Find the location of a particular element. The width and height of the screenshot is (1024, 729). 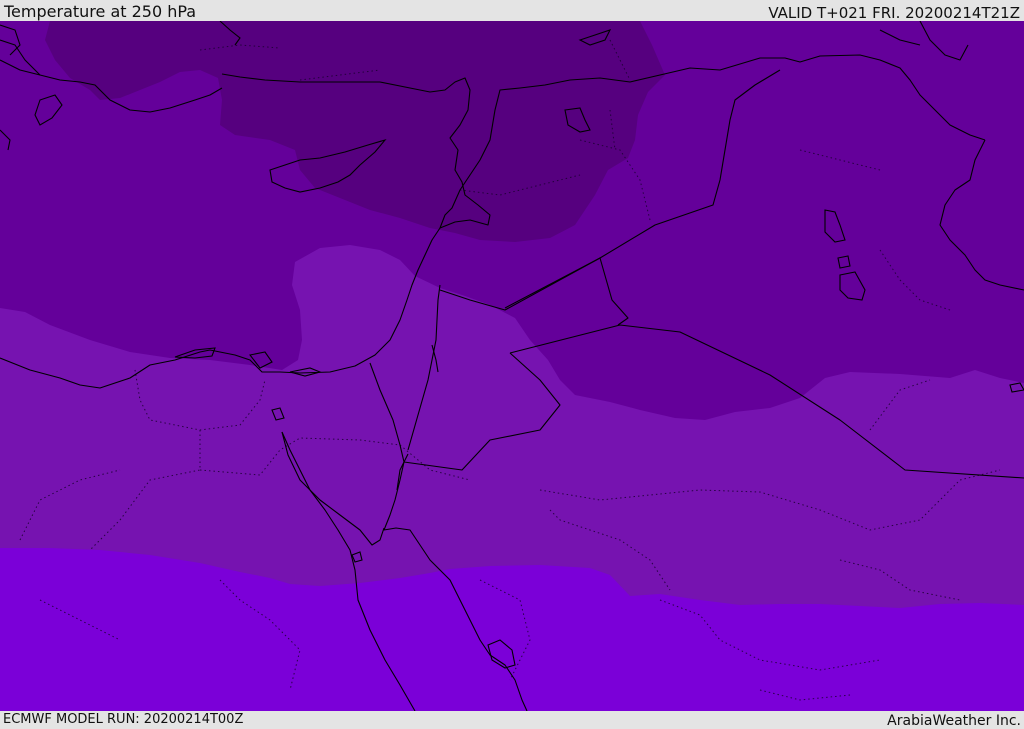

model-run-label: ECMWF MODEL RUN: 20200214T00Z is located at coordinates (123, 719).